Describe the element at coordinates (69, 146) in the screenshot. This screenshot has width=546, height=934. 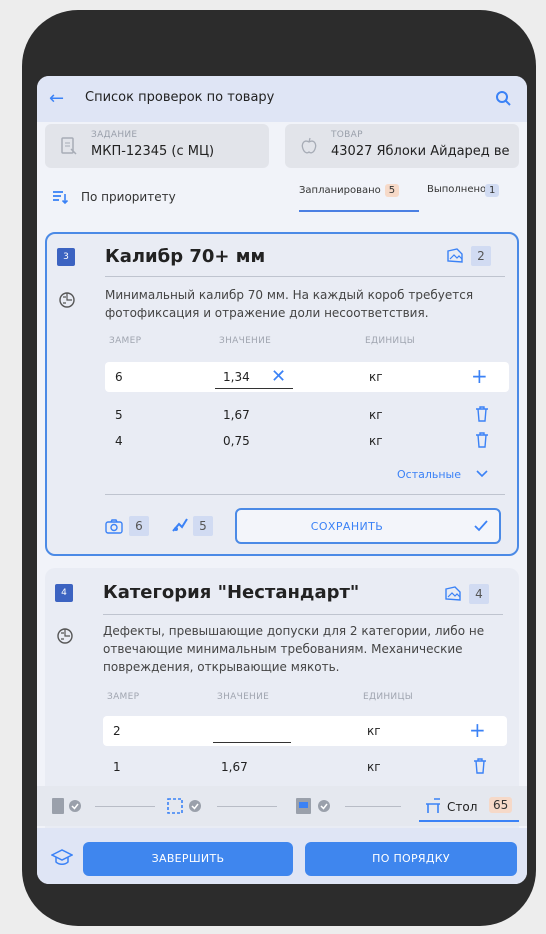
I see `document-icon` at that location.